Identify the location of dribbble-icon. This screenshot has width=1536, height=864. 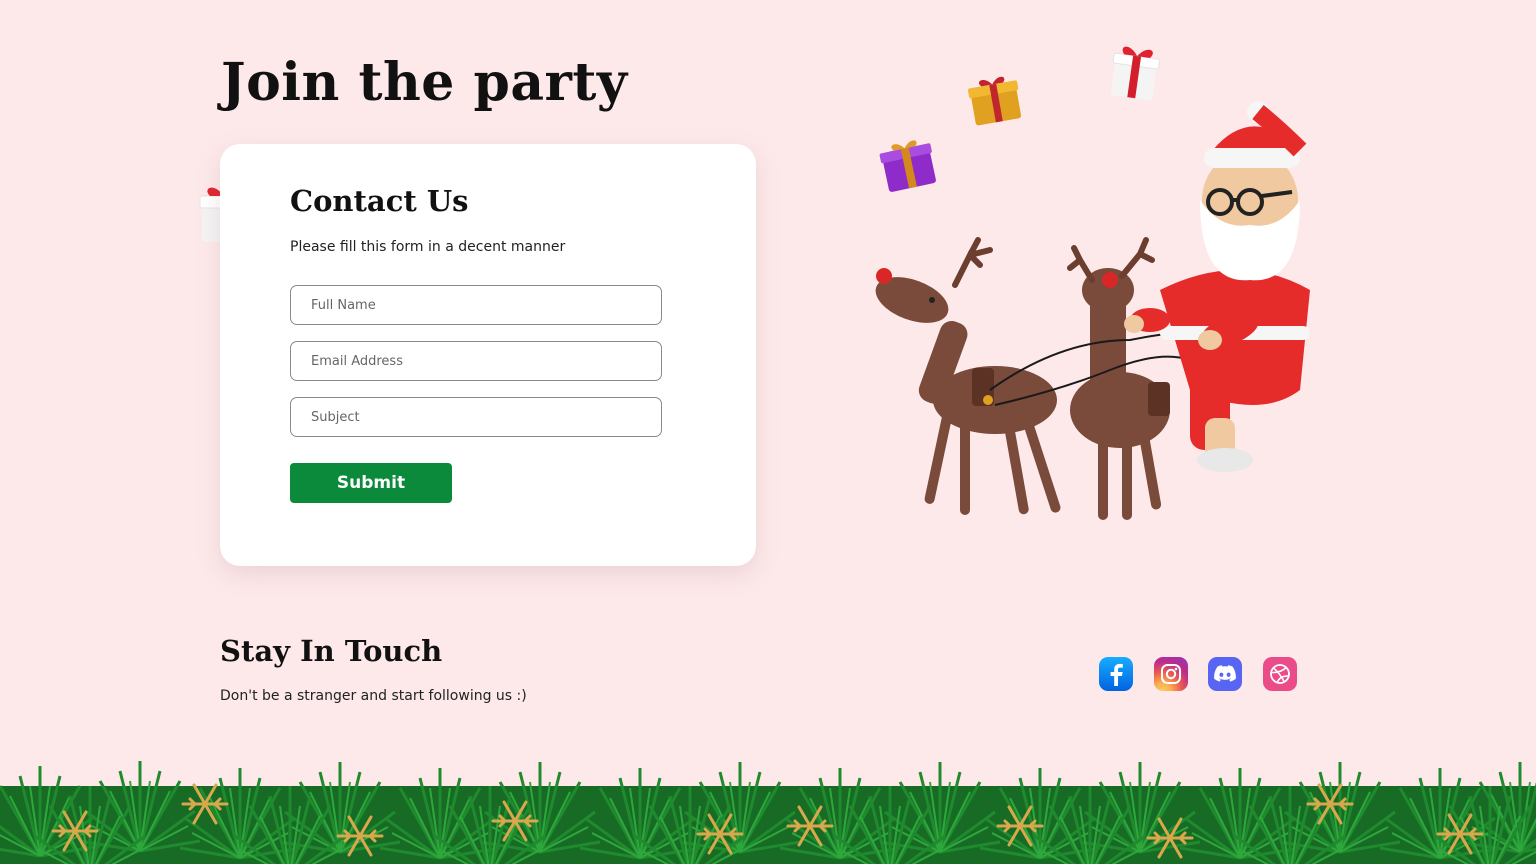
(1280, 674).